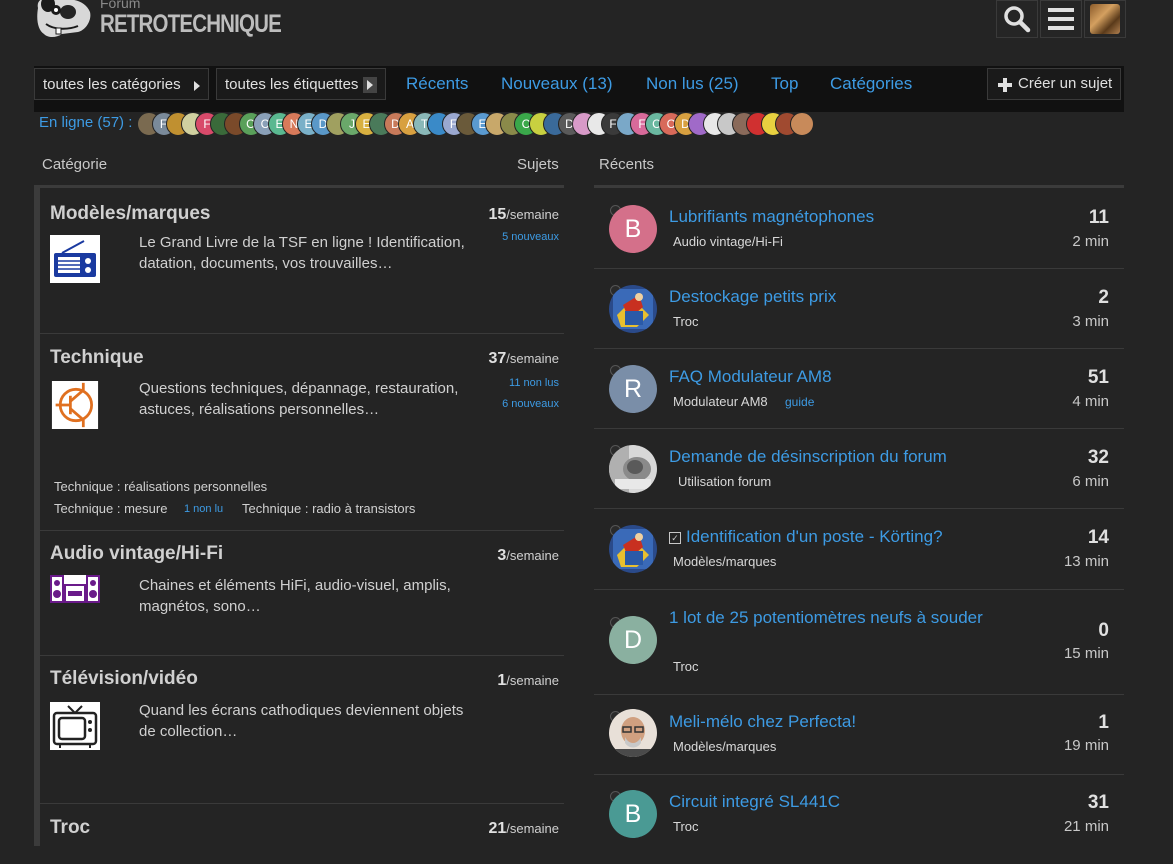  I want to click on logo-site-name: RETROTECHNIQUE, so click(191, 24).